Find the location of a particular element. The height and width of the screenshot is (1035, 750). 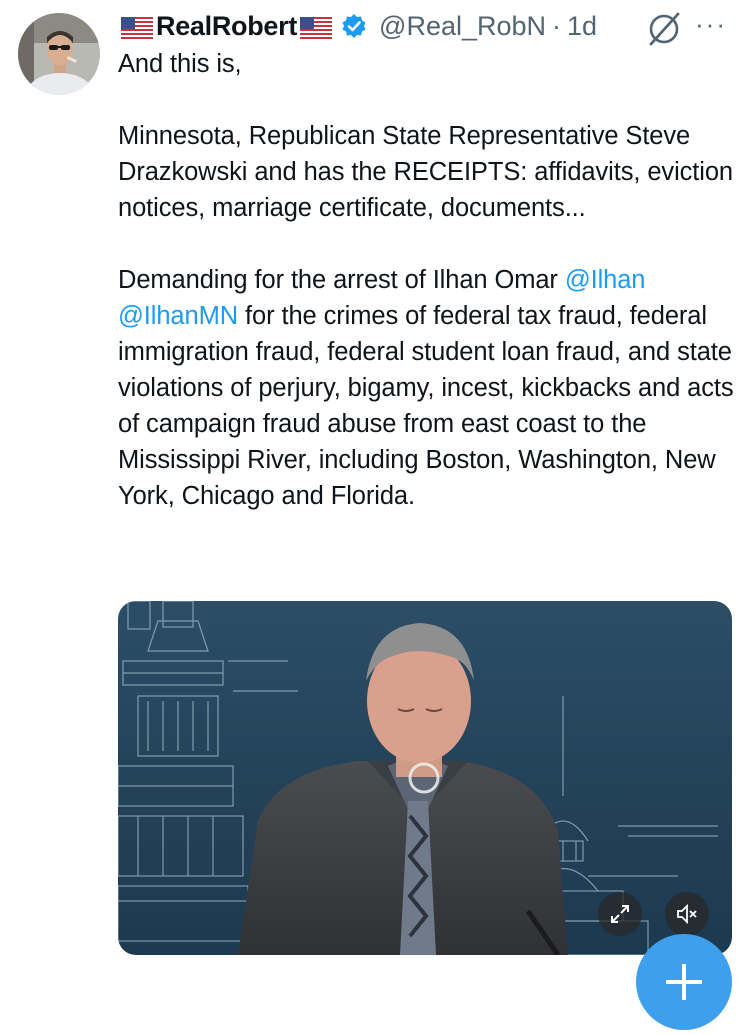

mention-link: @Ilhan is located at coordinates (605, 280).